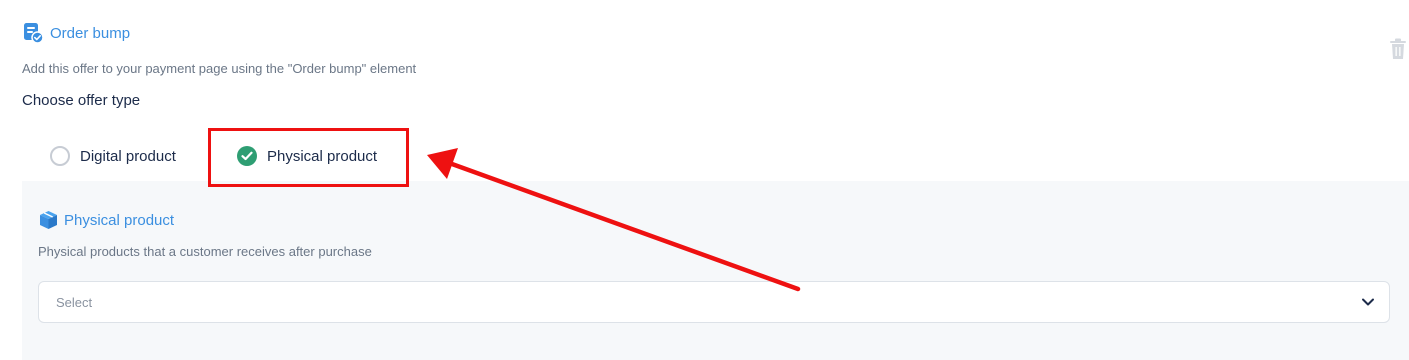  I want to click on chevron-down-icon, so click(1368, 302).